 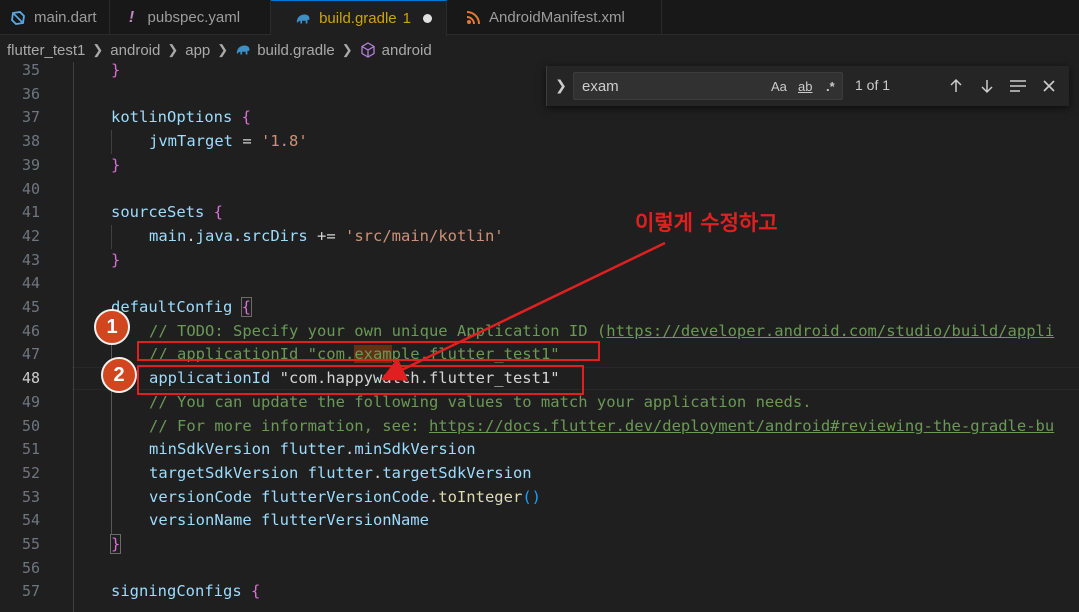 I want to click on code-line: minSdkVersion flutter.minSdkVersion, so click(x=312, y=450).